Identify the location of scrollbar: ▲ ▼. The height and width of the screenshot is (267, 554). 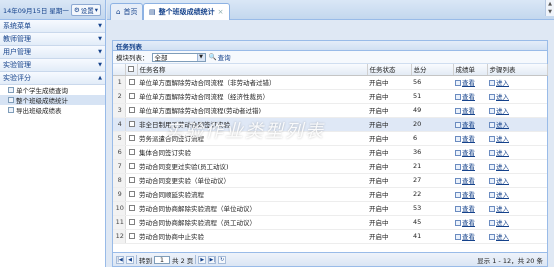
(549, 8).